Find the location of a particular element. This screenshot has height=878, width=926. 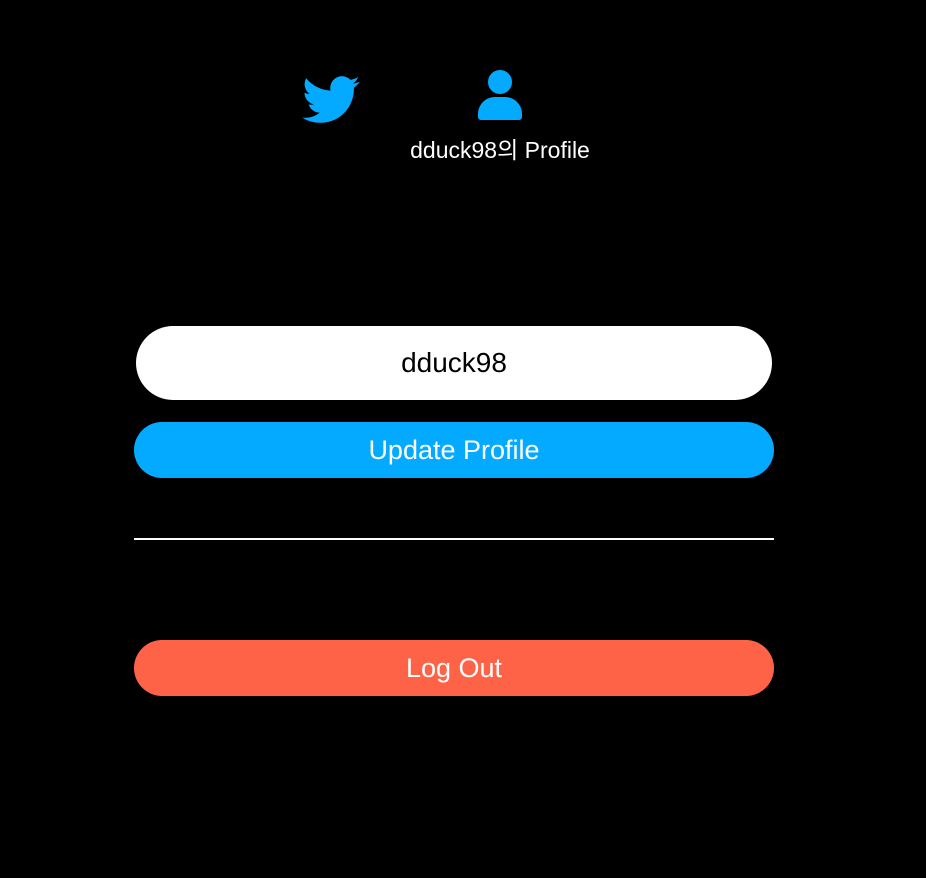

update-profile-button: Update Profile is located at coordinates (454, 450).